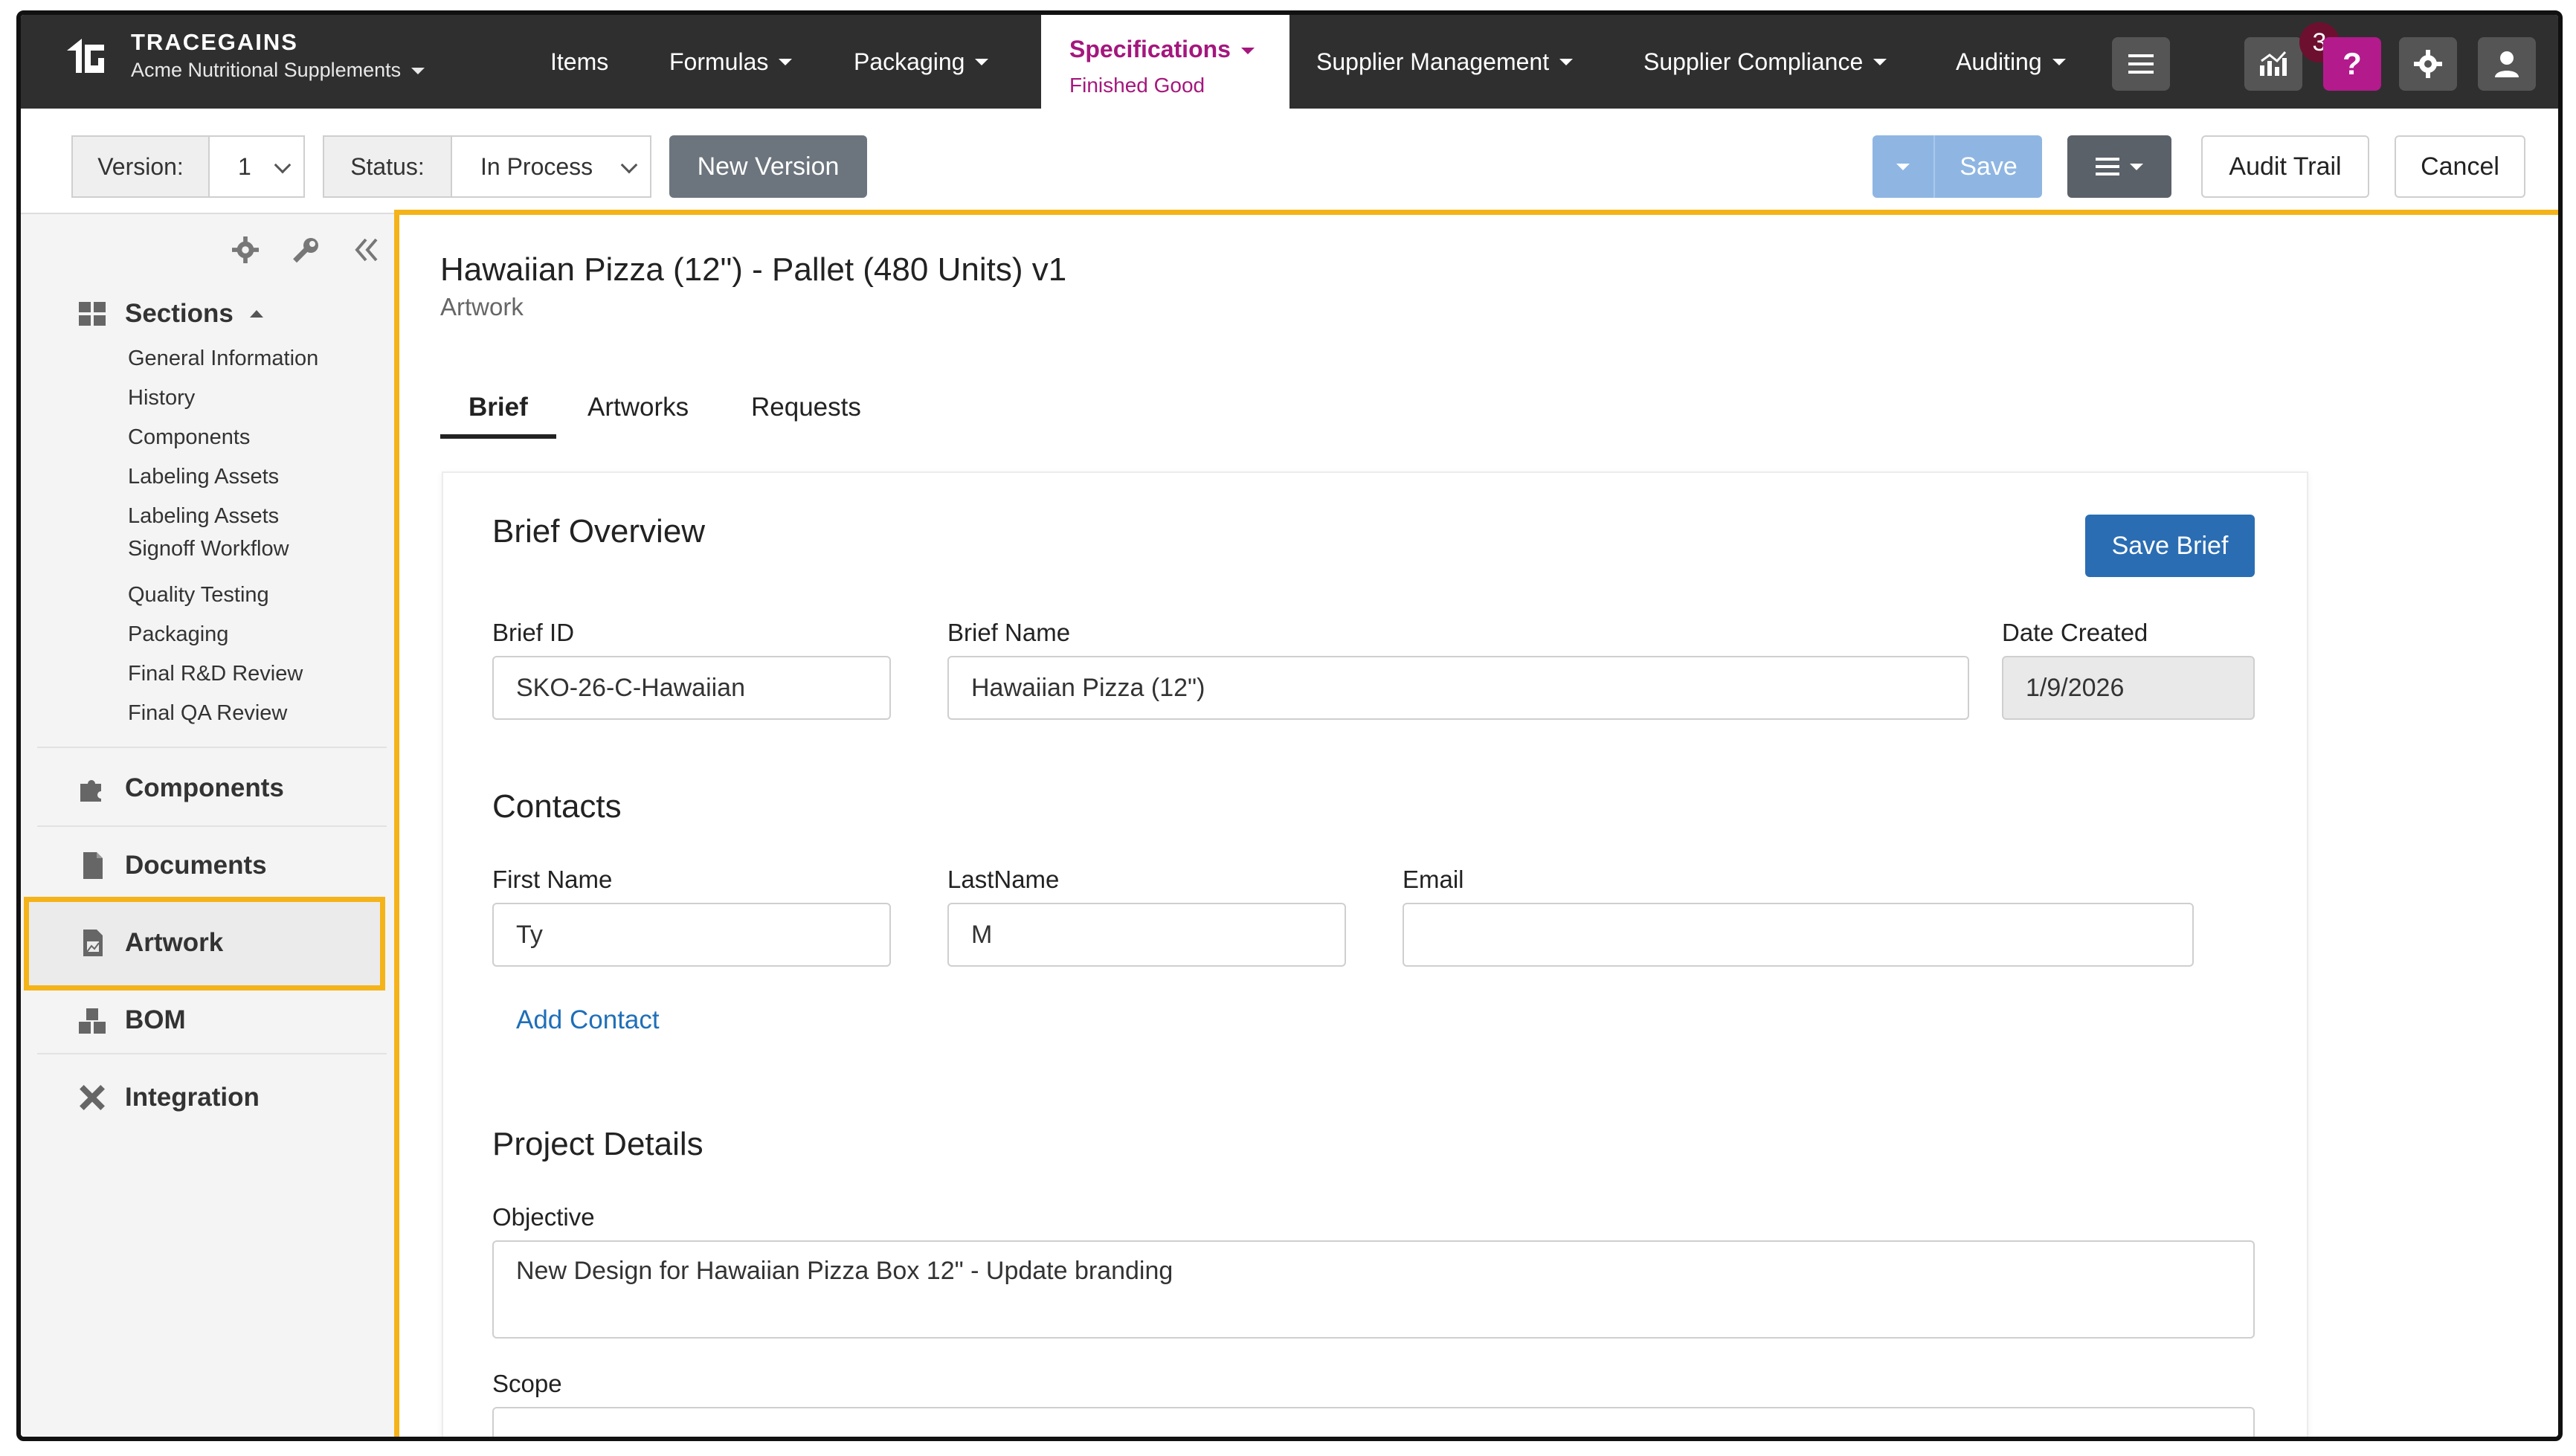 The width and height of the screenshot is (2576, 1456). I want to click on sidebar-tools, so click(305, 251).